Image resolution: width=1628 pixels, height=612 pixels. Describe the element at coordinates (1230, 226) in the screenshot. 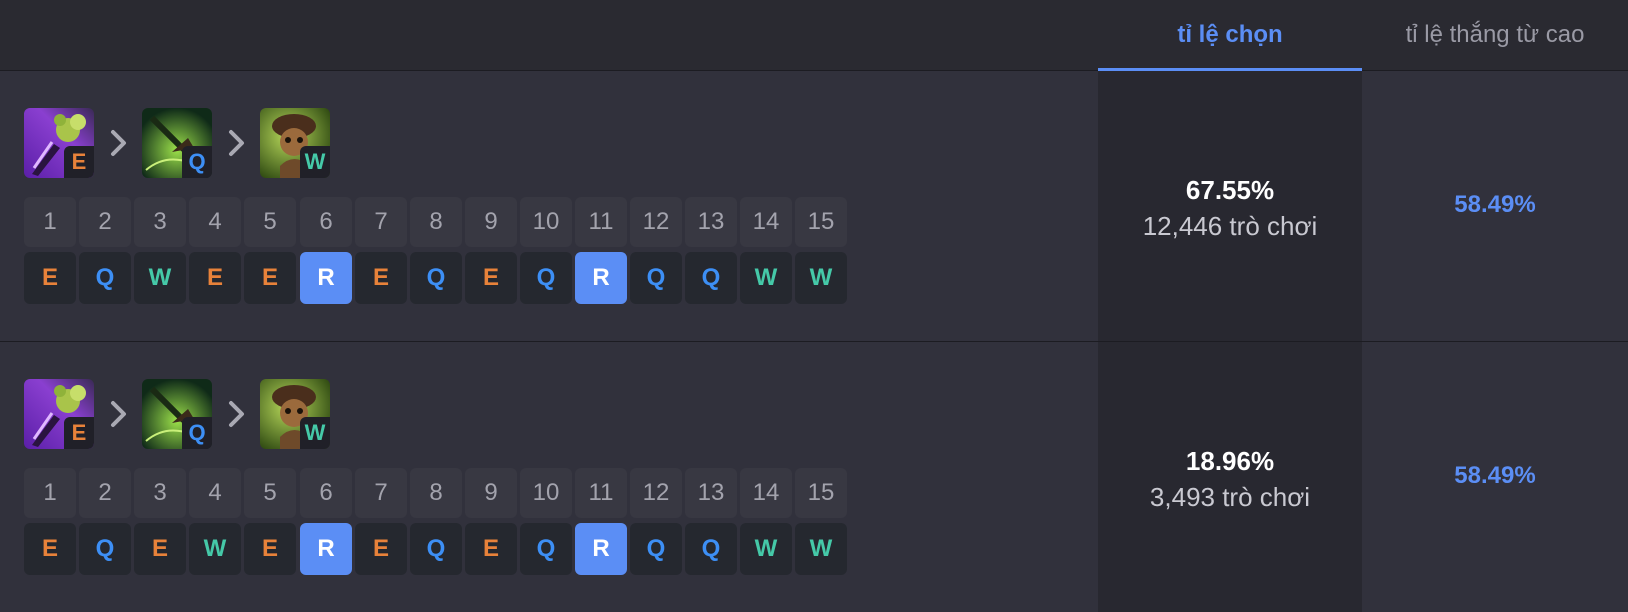

I see `games-count: 12,446 trò chơi` at that location.